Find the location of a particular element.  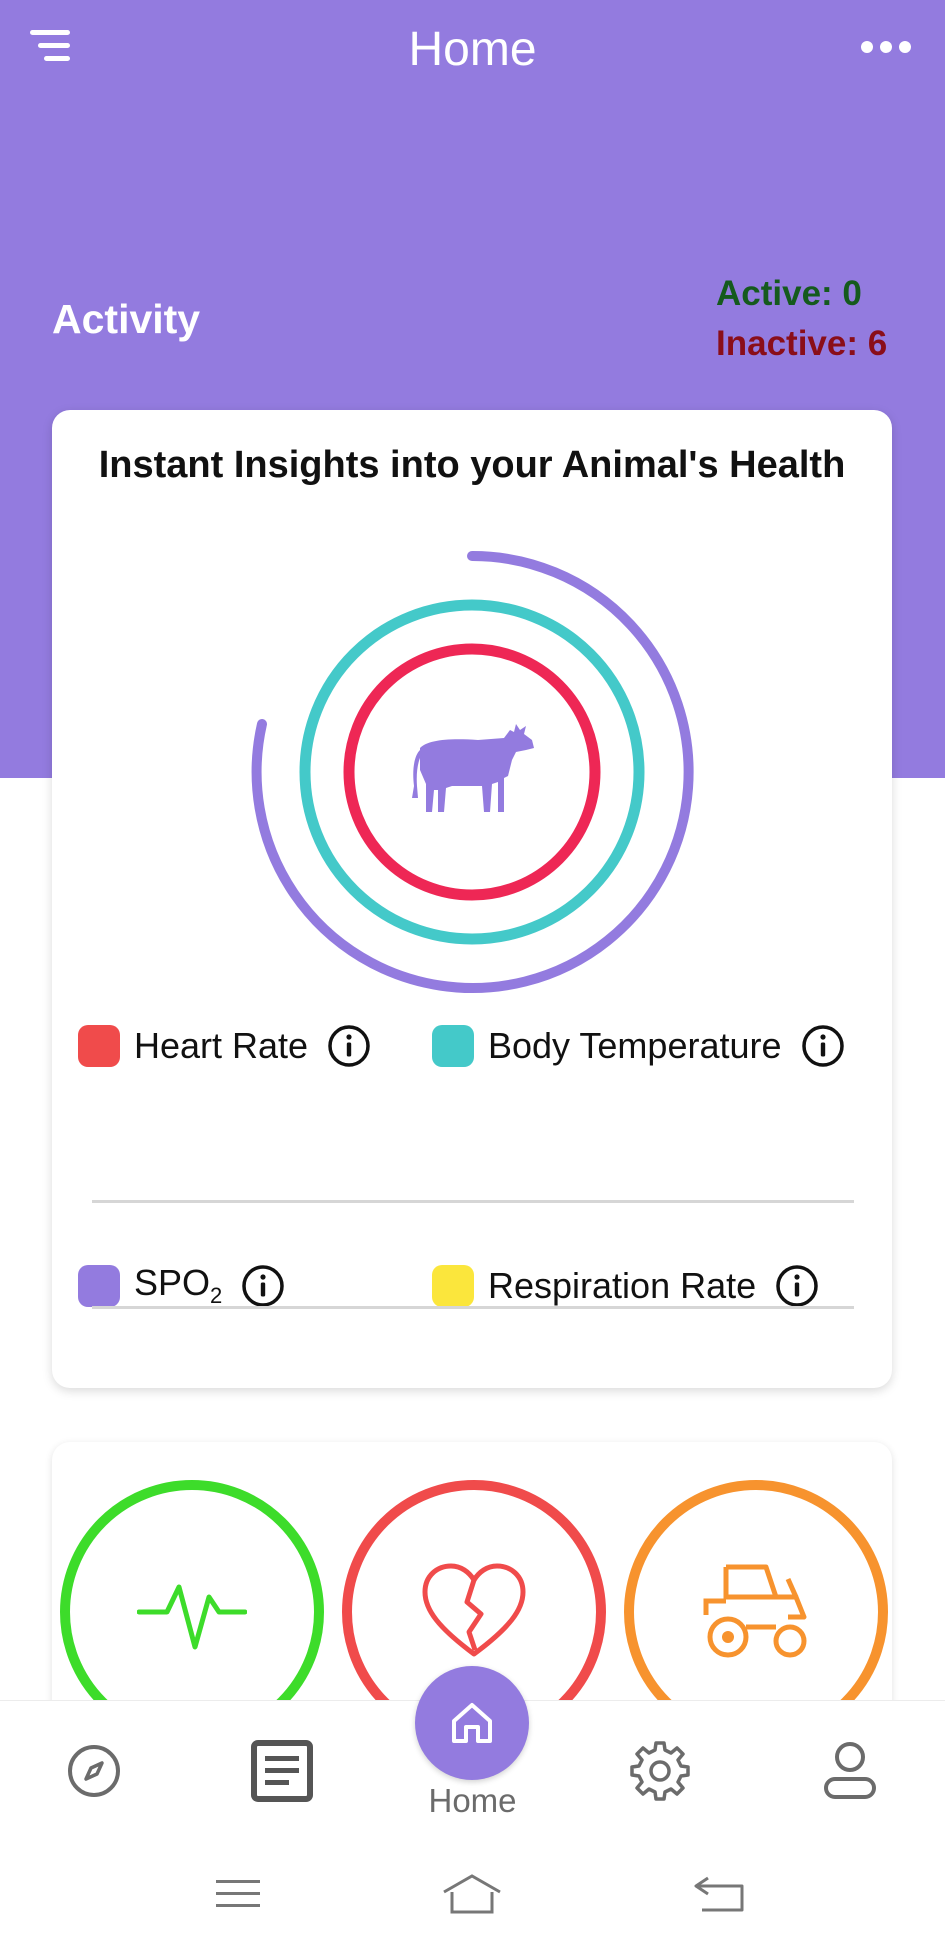

active-count: Active: 0 is located at coordinates (789, 293).